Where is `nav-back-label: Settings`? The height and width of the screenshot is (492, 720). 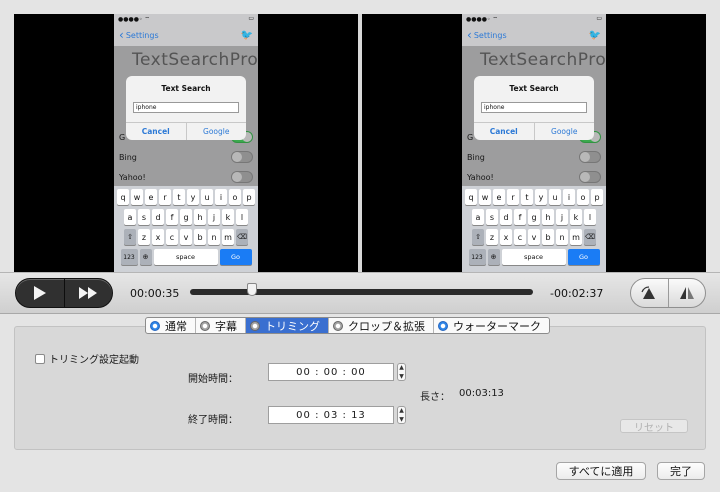
nav-back-label: Settings is located at coordinates (142, 35).